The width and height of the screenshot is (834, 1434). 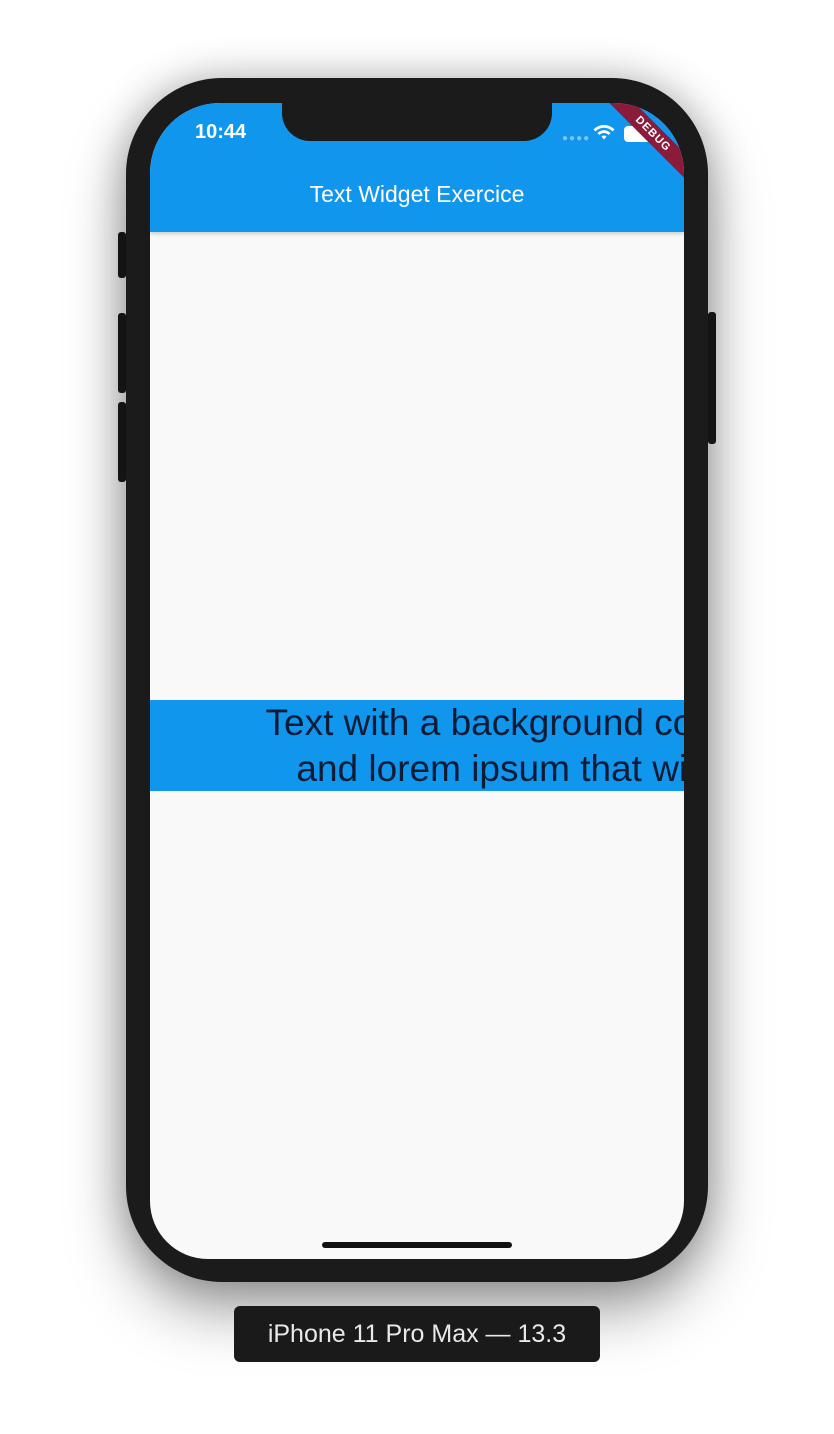 What do you see at coordinates (604, 132) in the screenshot?
I see `wifi-icon` at bounding box center [604, 132].